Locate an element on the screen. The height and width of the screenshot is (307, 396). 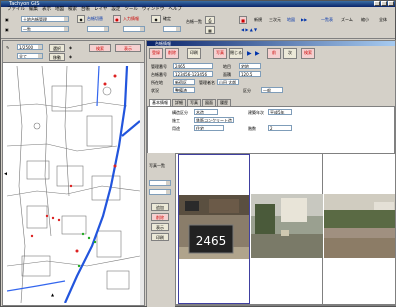
tab-history: 履歴 is located at coordinates (224, 102).